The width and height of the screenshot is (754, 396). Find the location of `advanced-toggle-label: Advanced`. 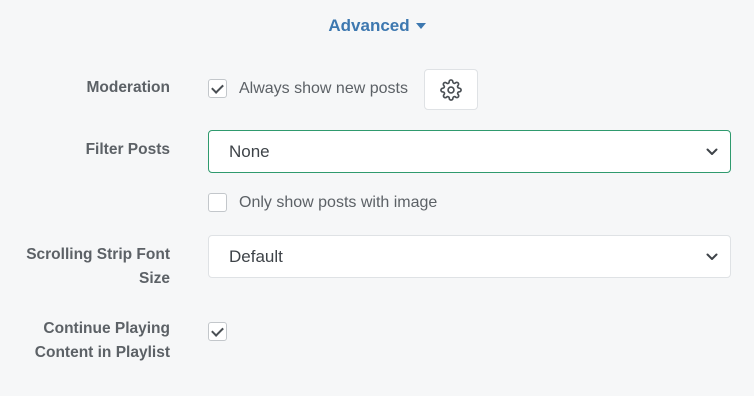

advanced-toggle-label: Advanced is located at coordinates (369, 25).